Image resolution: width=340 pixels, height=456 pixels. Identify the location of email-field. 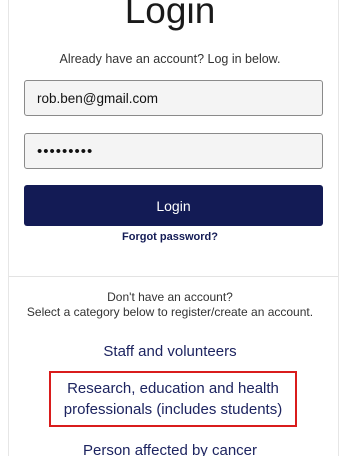
(173, 98).